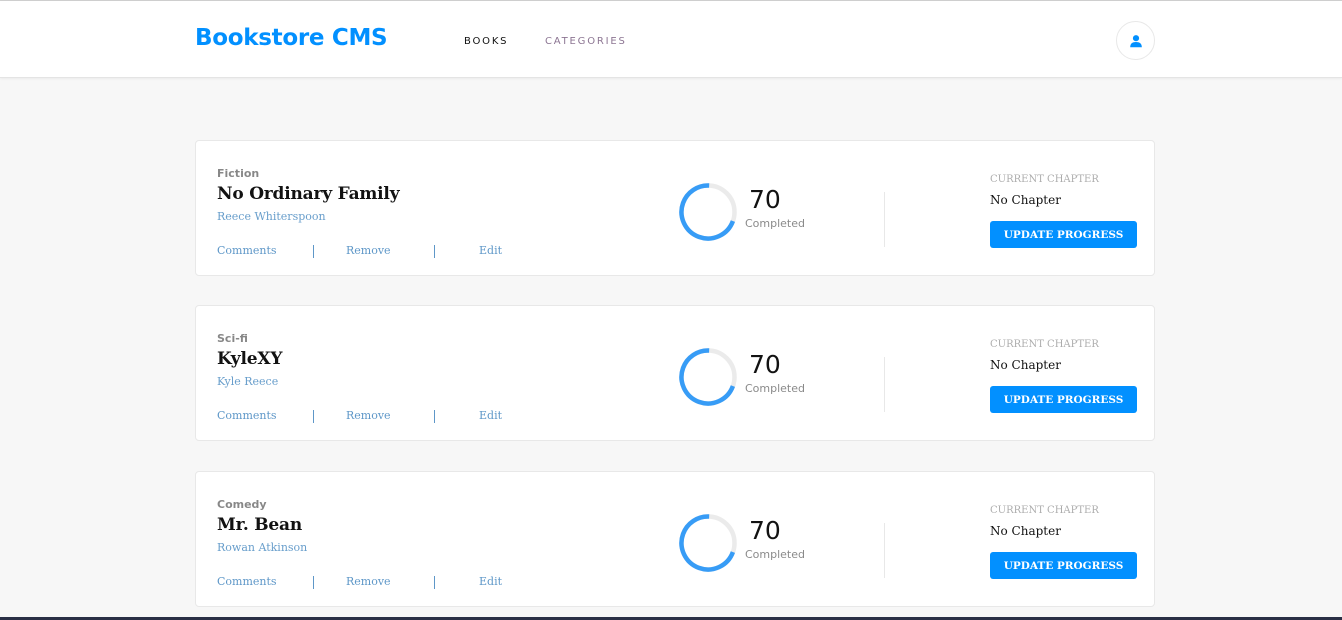 This screenshot has height=620, width=1342. Describe the element at coordinates (308, 194) in the screenshot. I see `book-title: No Ordinary Family` at that location.